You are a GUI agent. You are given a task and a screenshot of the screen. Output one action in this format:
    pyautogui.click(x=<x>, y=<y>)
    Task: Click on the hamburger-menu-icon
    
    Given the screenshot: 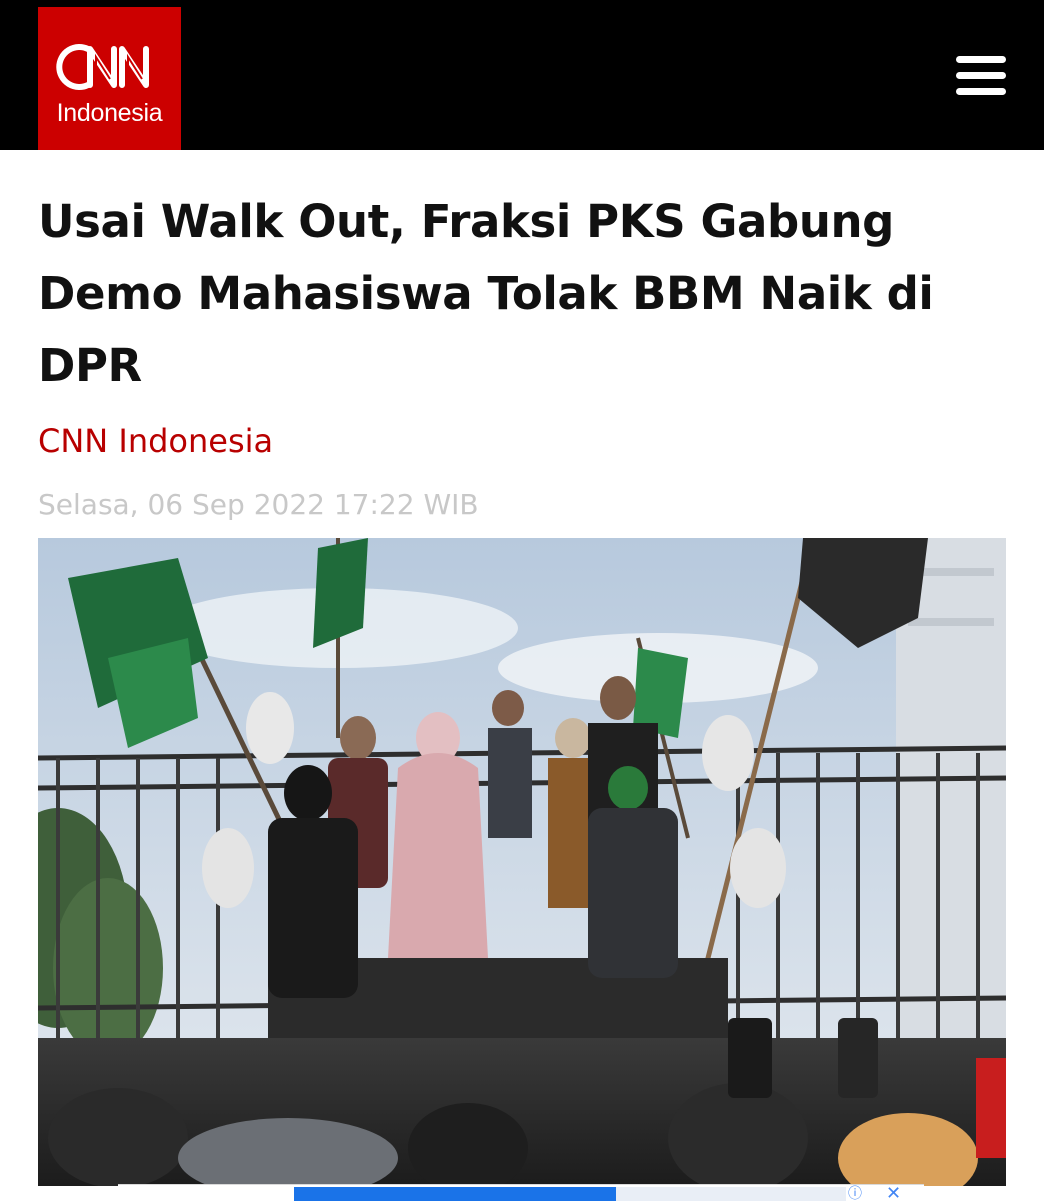 What is the action you would take?
    pyautogui.click(x=980, y=75)
    